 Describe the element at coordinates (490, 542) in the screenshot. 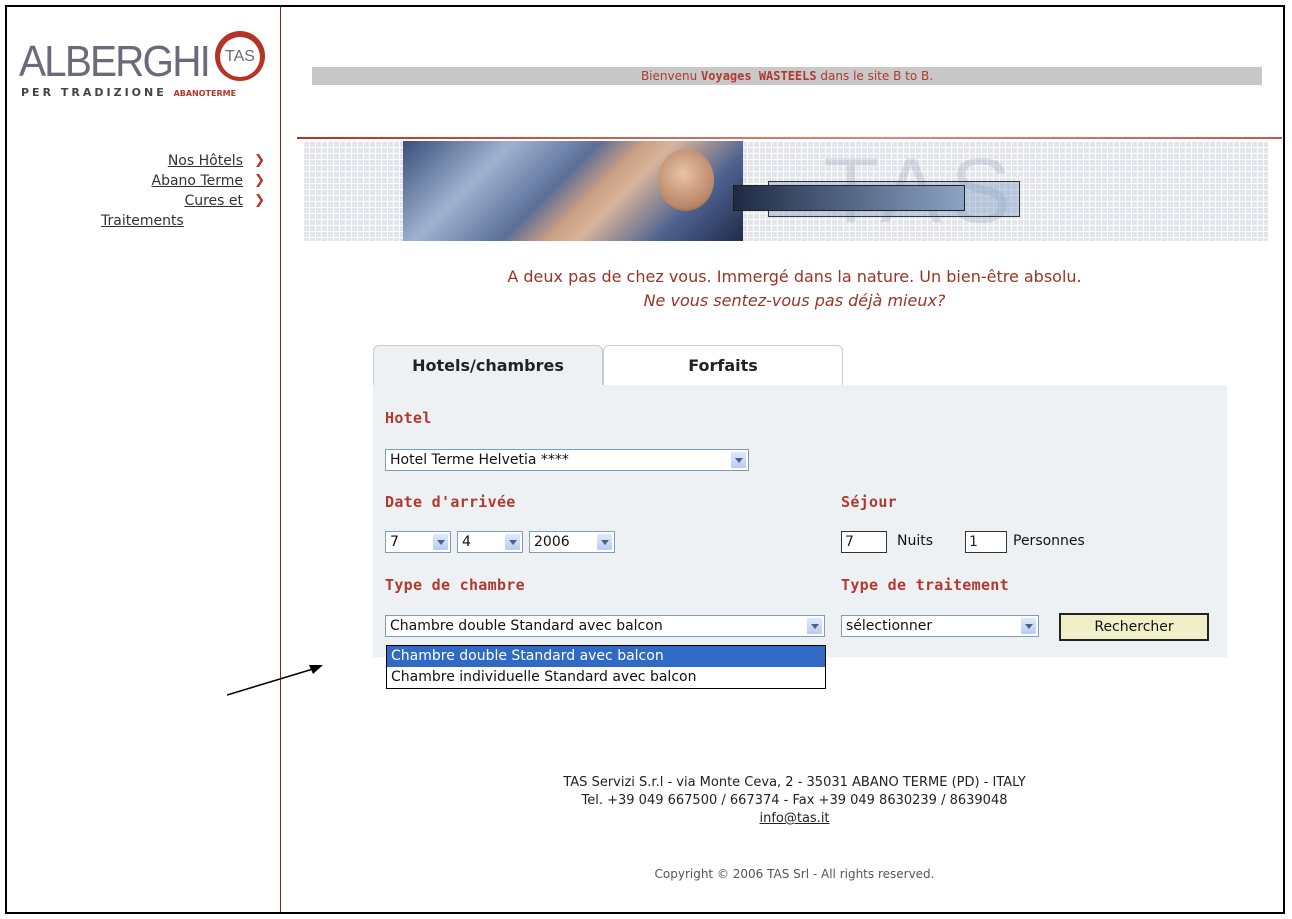

I see `arrival-month-select: 4` at that location.